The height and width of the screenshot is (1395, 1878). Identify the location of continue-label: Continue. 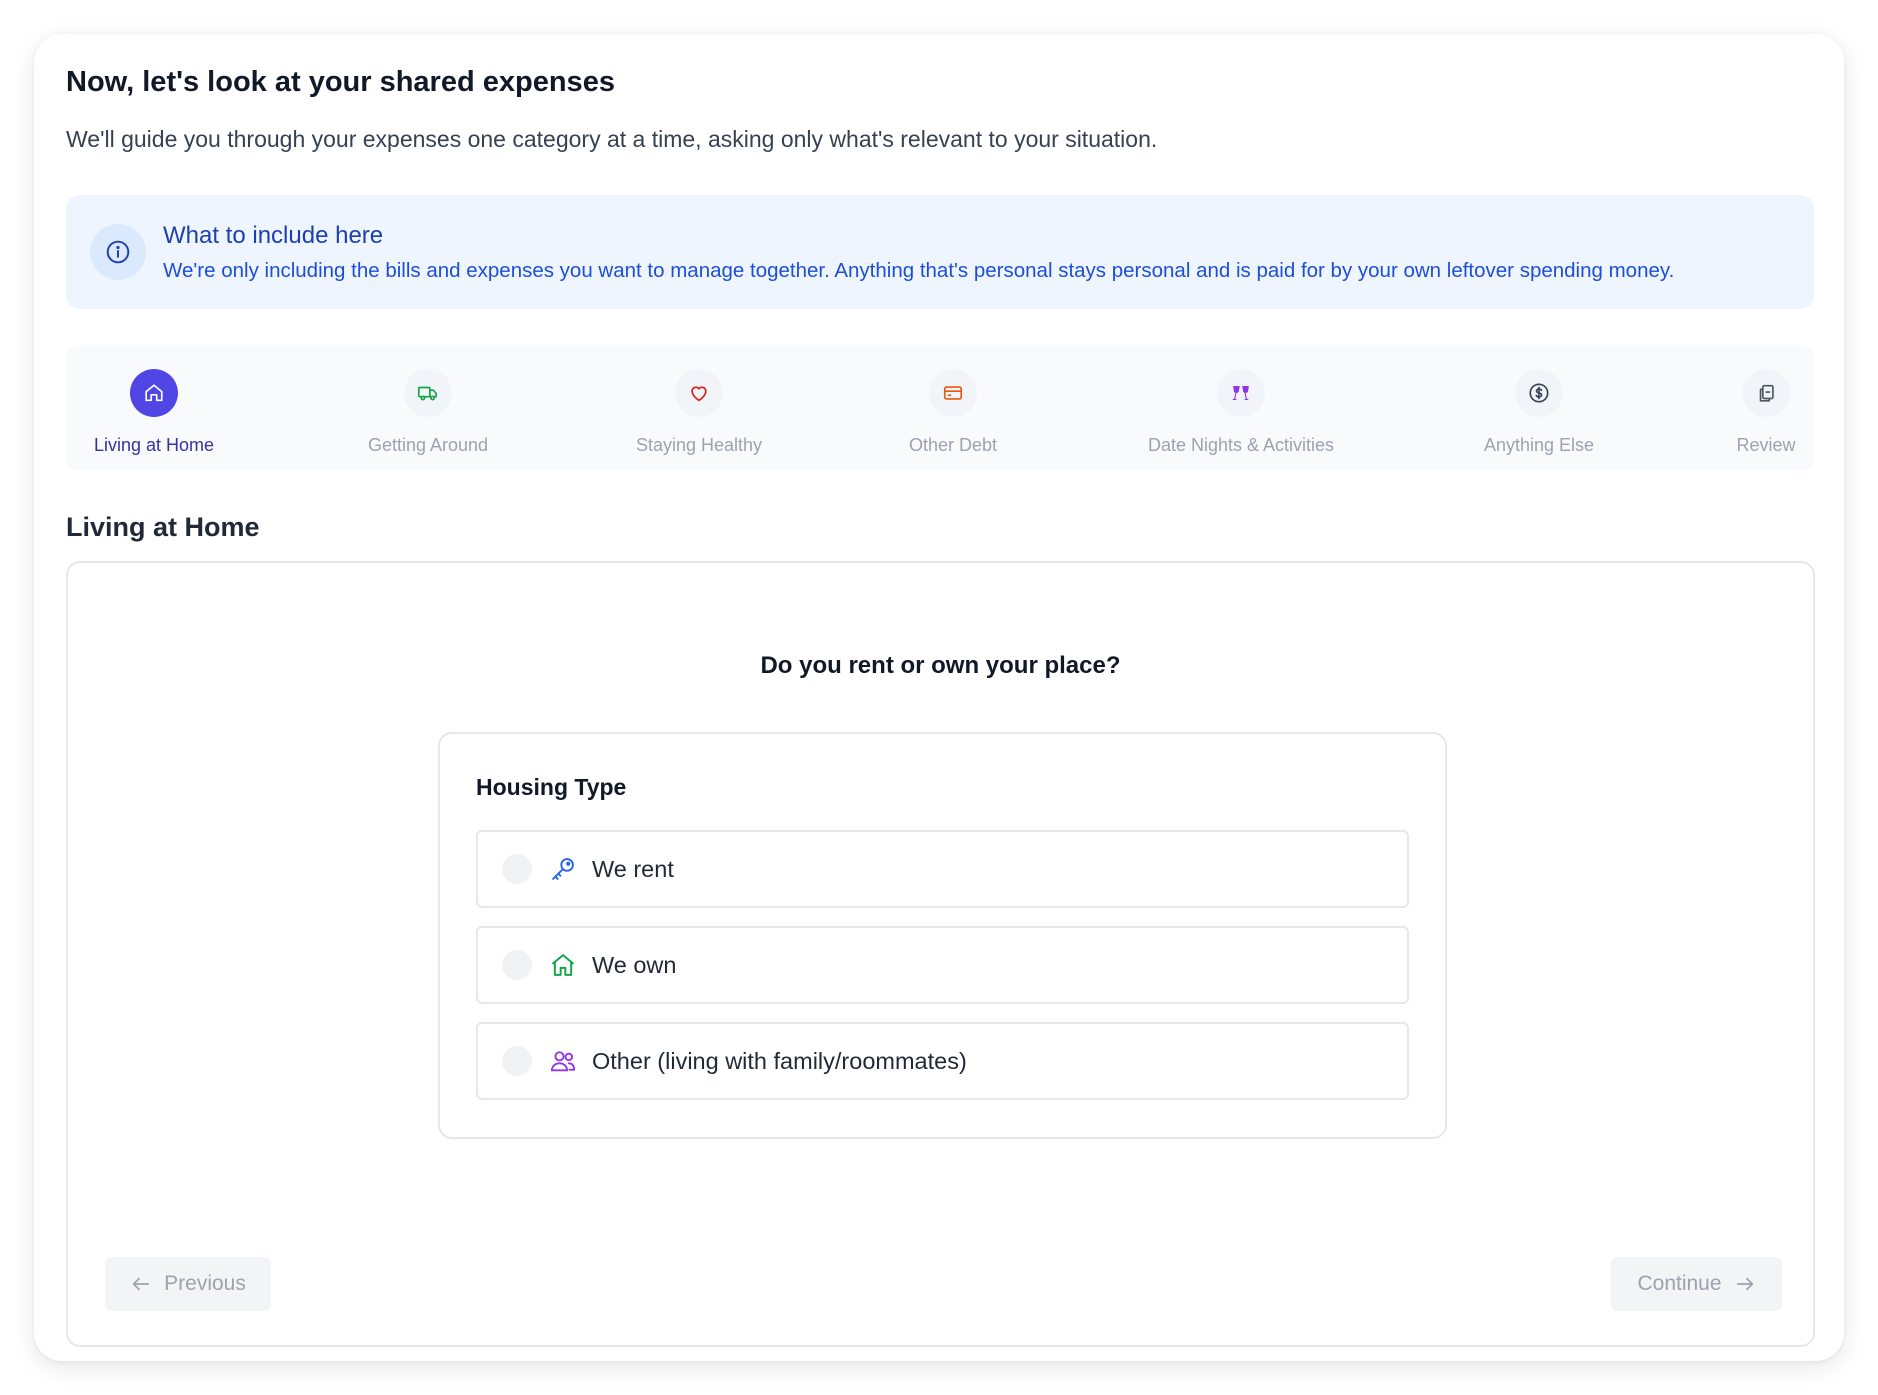
(1679, 1283).